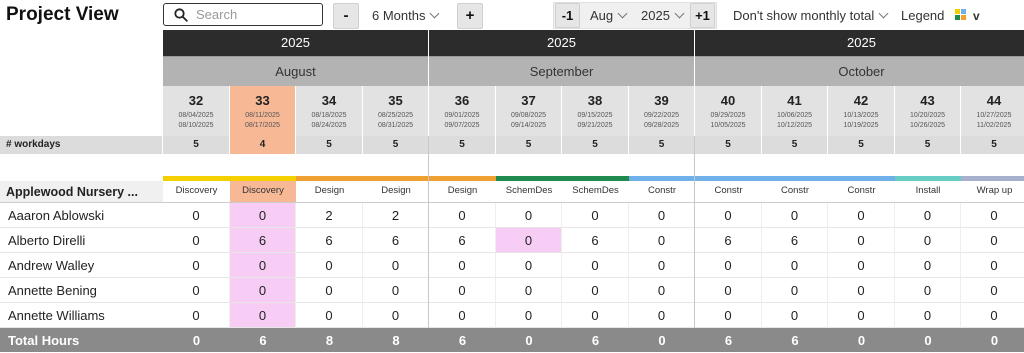 Image resolution: width=1024 pixels, height=353 pixels. I want to click on week-header: 33 08/11/2025 08/17/2025, so click(263, 111).